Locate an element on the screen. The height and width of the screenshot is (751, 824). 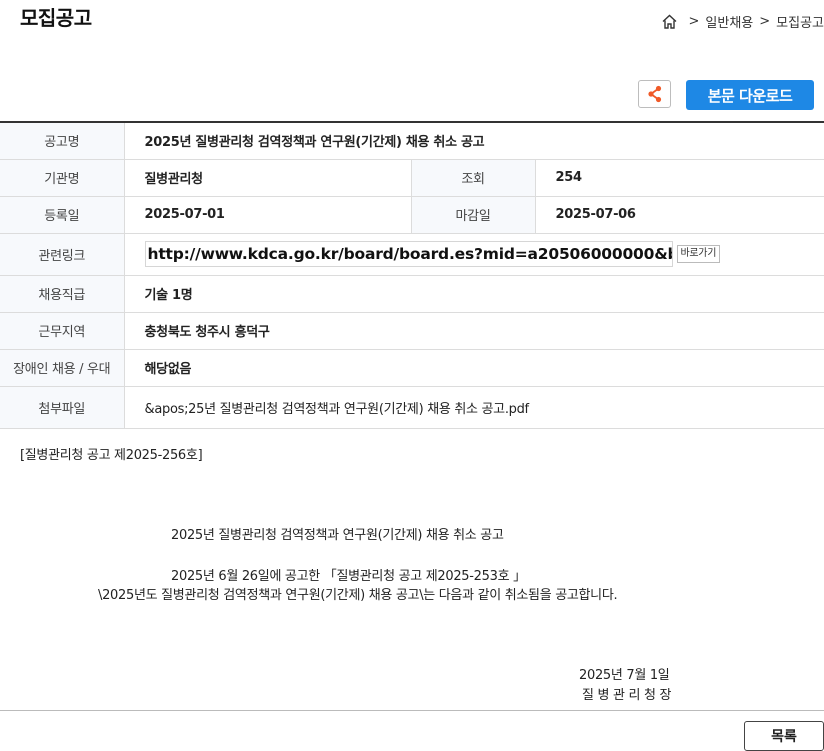
reg-date-value: 2025-07-01 is located at coordinates (268, 215).